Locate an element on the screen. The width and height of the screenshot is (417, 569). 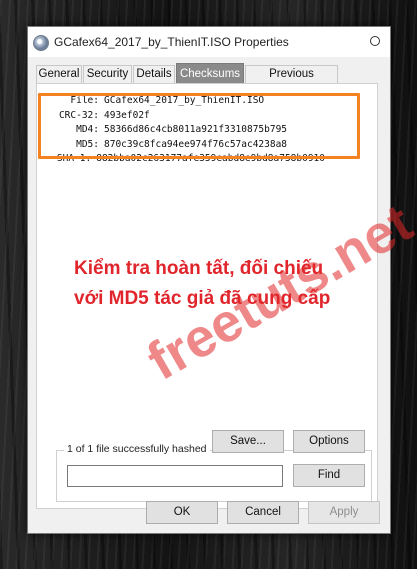
hash-status-group: 1 of 1 file successfully hashed Find is located at coordinates (214, 472).